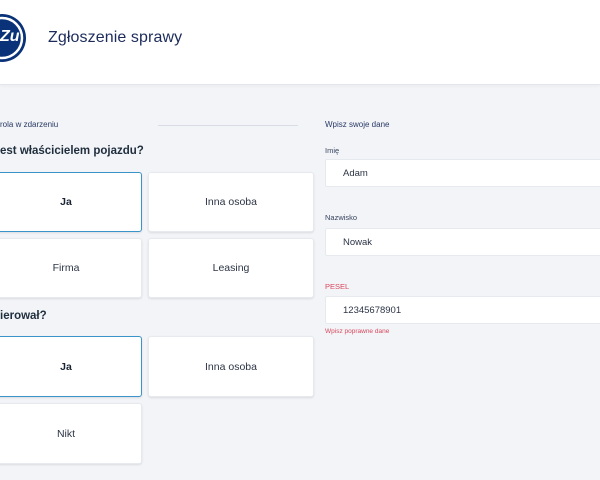 This screenshot has width=600, height=480. What do you see at coordinates (355, 173) in the screenshot?
I see `first-name-value: Adam` at bounding box center [355, 173].